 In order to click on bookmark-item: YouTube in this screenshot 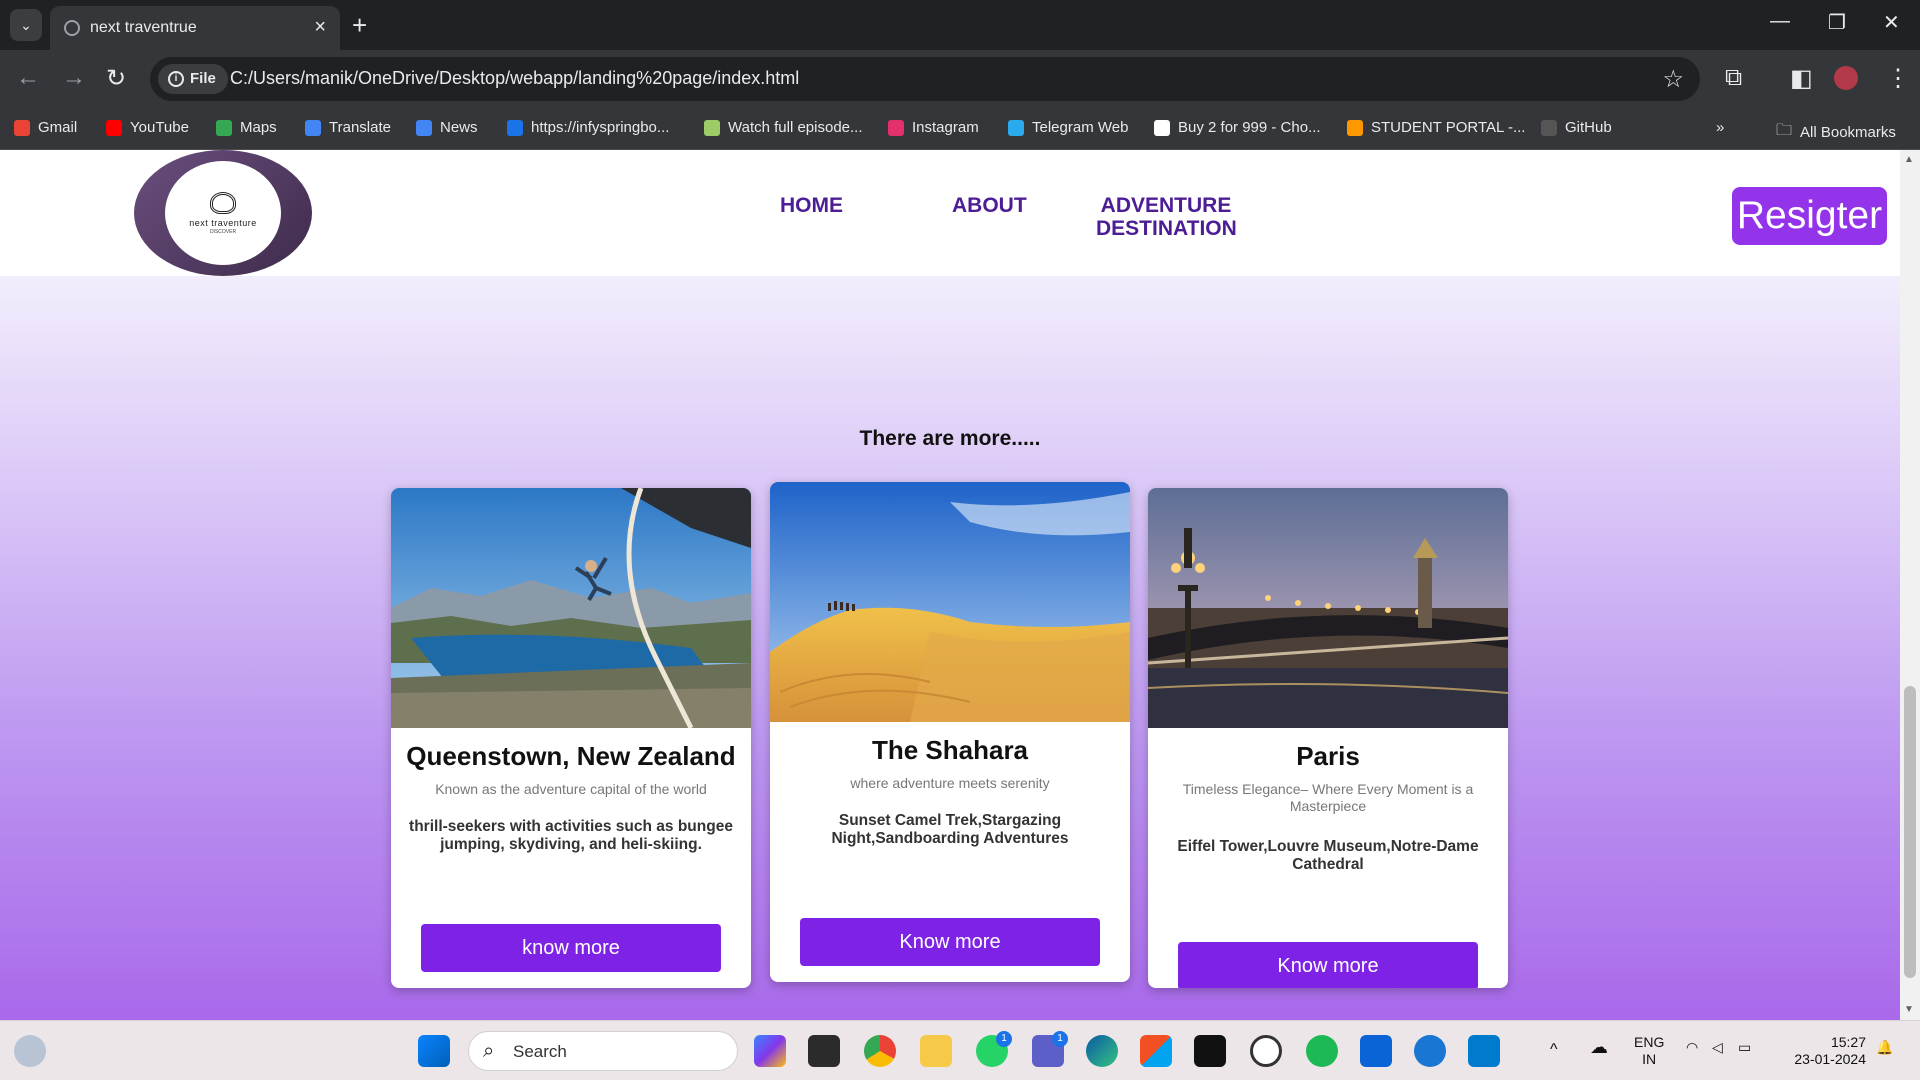, I will do `click(147, 127)`.